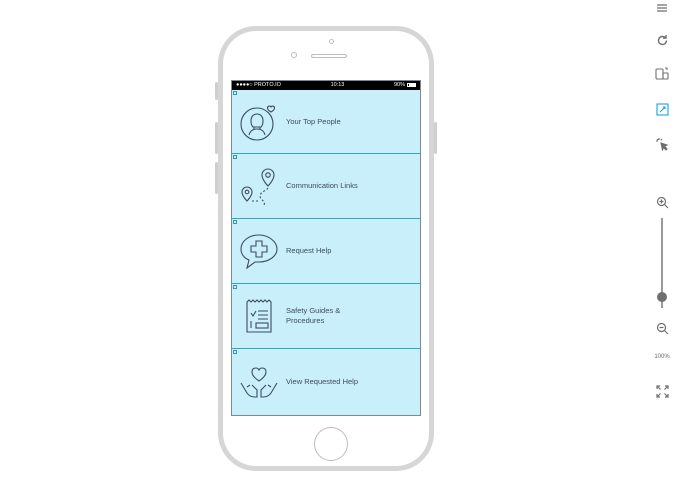 The height and width of the screenshot is (494, 695). I want to click on tile-label: View Requested Help, so click(322, 381).